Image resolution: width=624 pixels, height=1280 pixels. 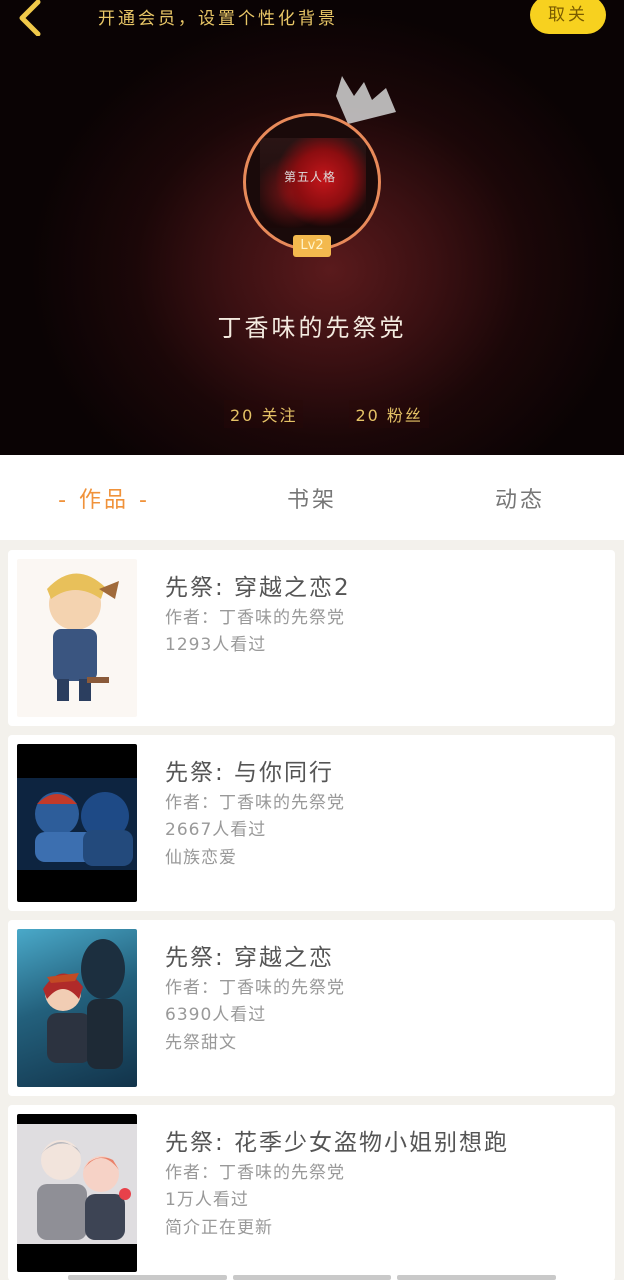 I want to click on vip-background-tip: 开通会员，设置个性化背景, so click(x=218, y=16).